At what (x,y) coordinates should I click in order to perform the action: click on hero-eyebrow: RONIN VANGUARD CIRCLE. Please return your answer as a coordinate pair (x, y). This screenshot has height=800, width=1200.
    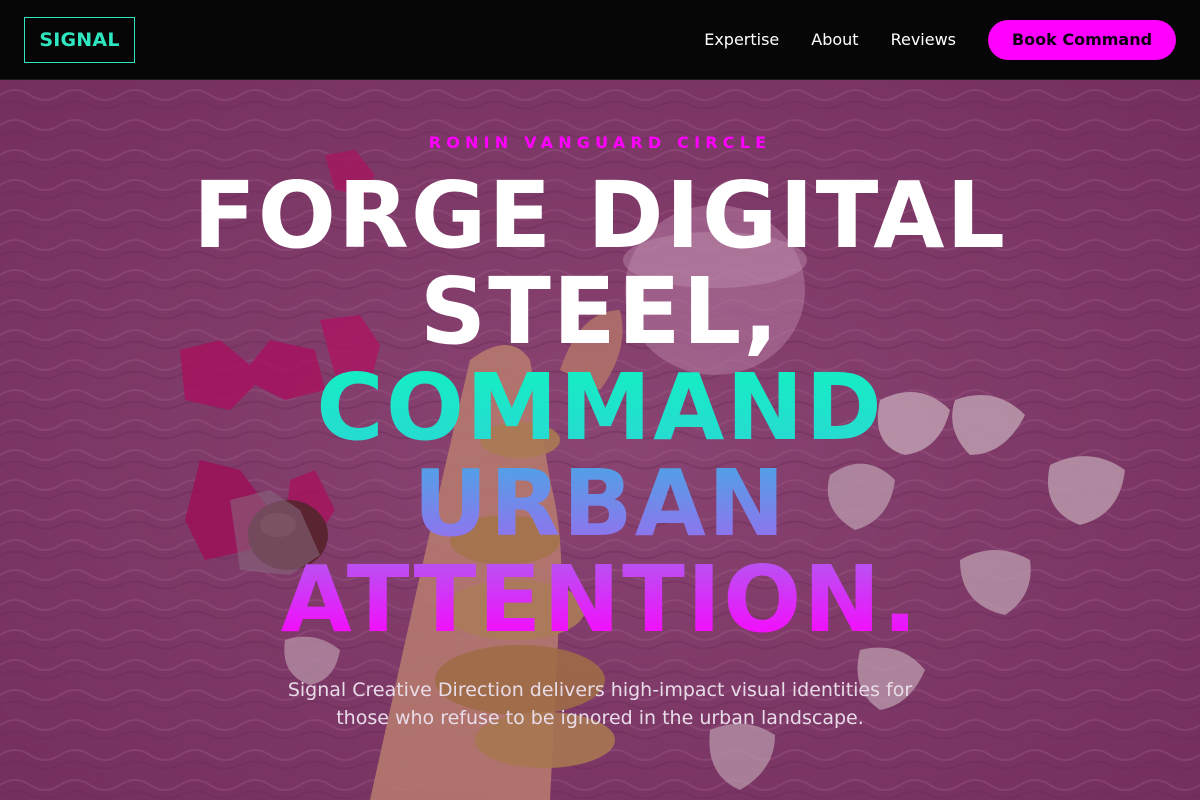
    Looking at the image, I should click on (600, 142).